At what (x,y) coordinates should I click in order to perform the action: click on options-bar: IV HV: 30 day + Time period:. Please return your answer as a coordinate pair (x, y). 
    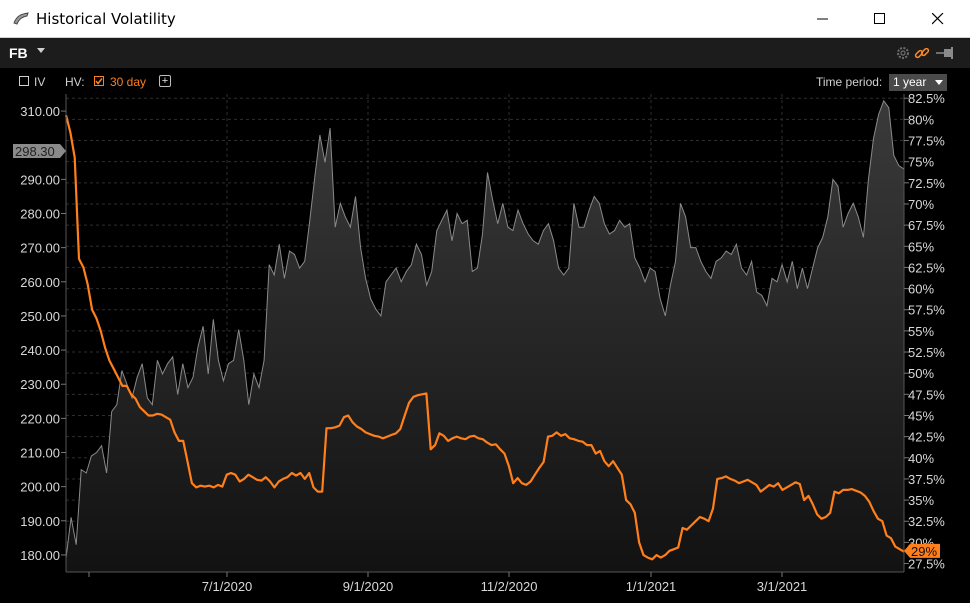
    Looking at the image, I should click on (485, 81).